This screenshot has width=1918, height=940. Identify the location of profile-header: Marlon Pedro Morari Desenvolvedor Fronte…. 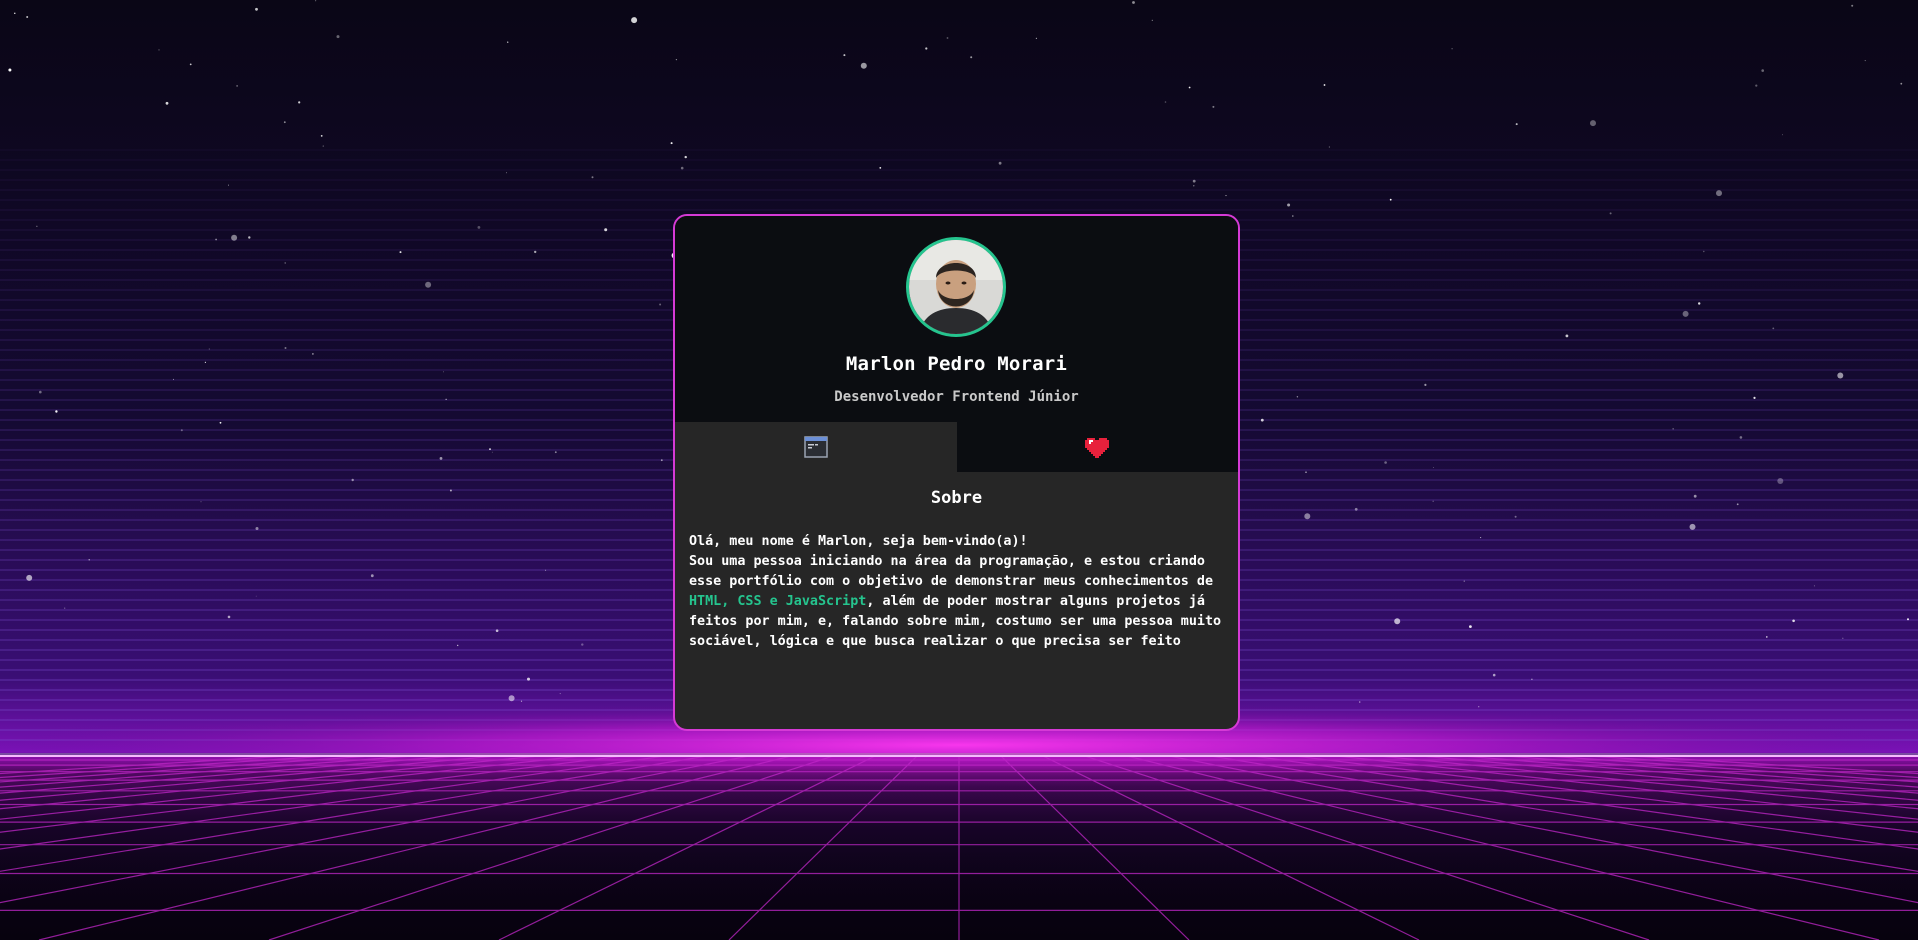
(956, 319).